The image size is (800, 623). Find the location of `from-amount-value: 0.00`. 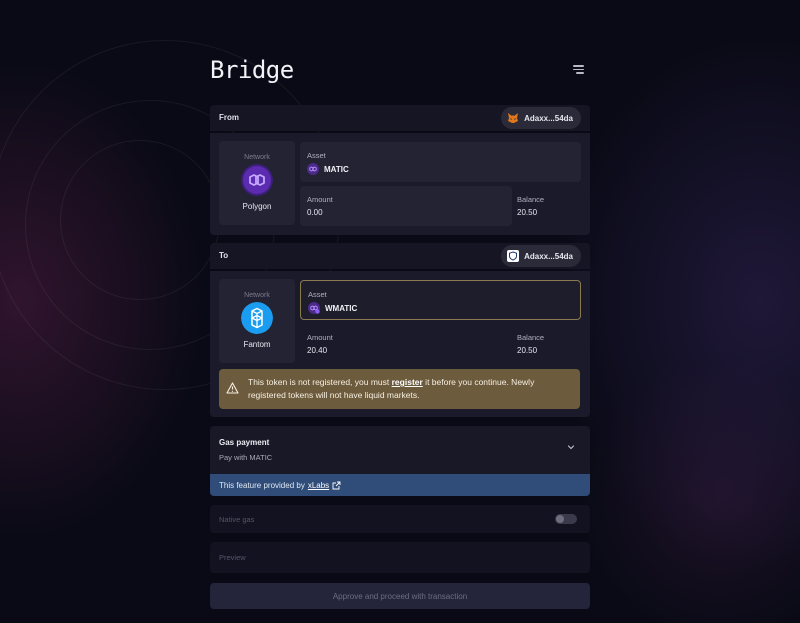

from-amount-value: 0.00 is located at coordinates (315, 212).